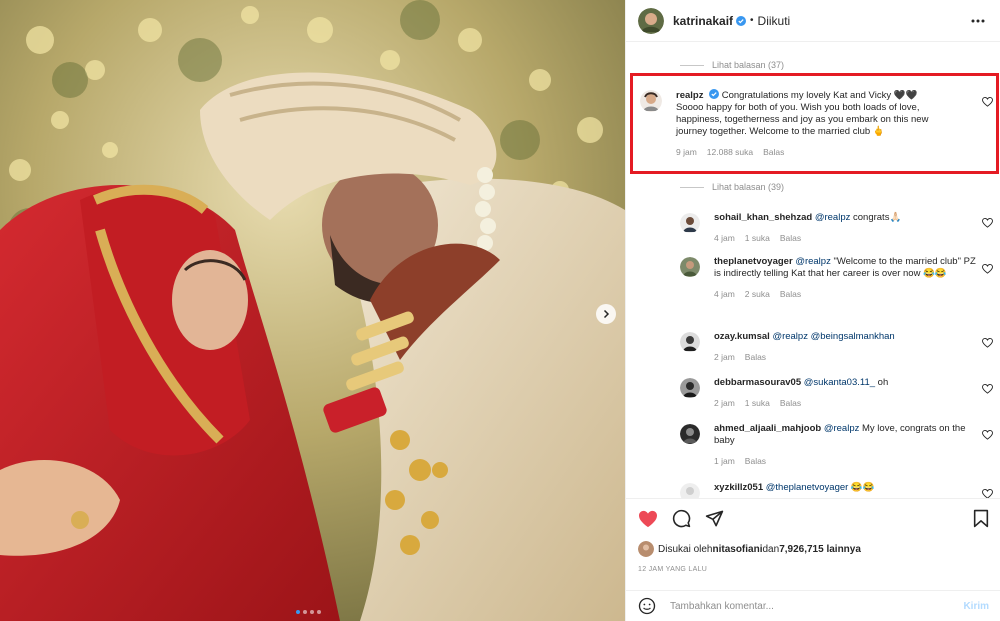  What do you see at coordinates (849, 238) in the screenshot?
I see `comment-meta: 4 jam 1 suka Balas` at bounding box center [849, 238].